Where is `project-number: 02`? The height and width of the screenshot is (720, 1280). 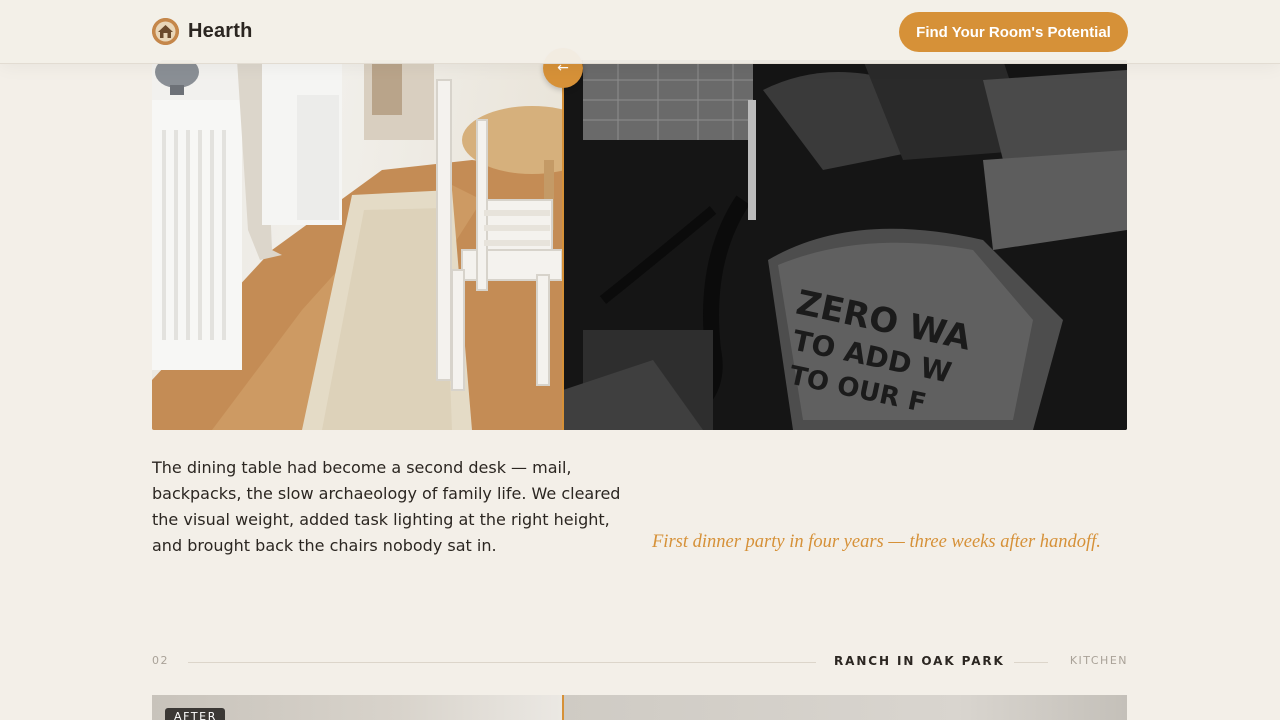 project-number: 02 is located at coordinates (160, 660).